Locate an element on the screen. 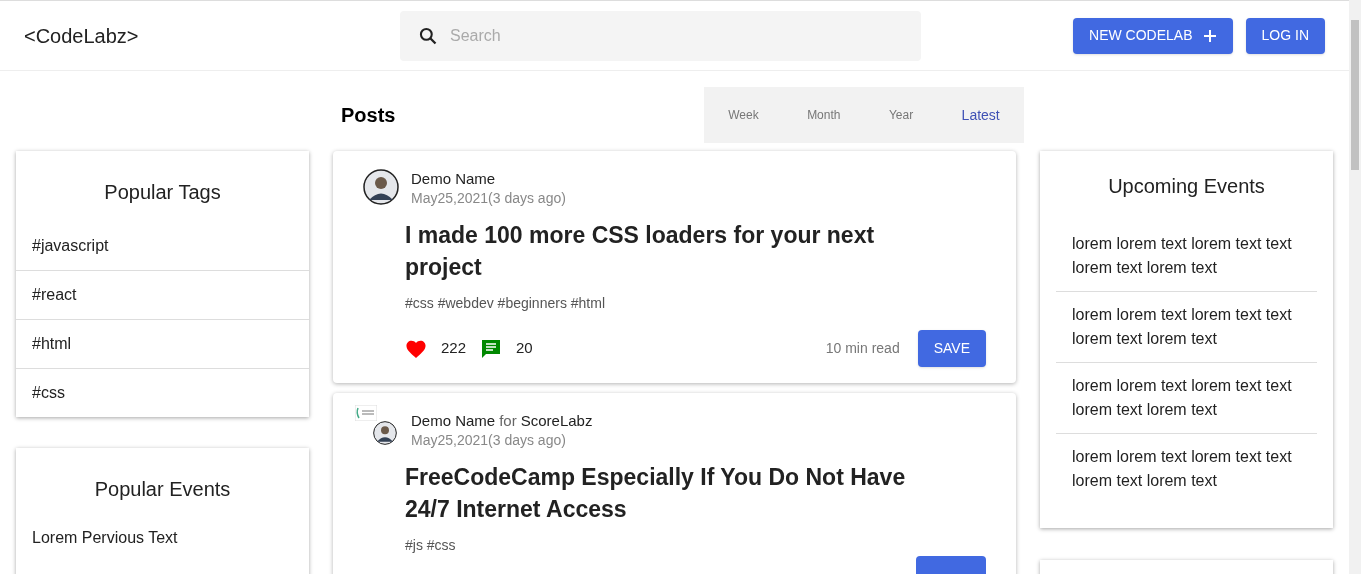  posts-title: Posts is located at coordinates (368, 115).